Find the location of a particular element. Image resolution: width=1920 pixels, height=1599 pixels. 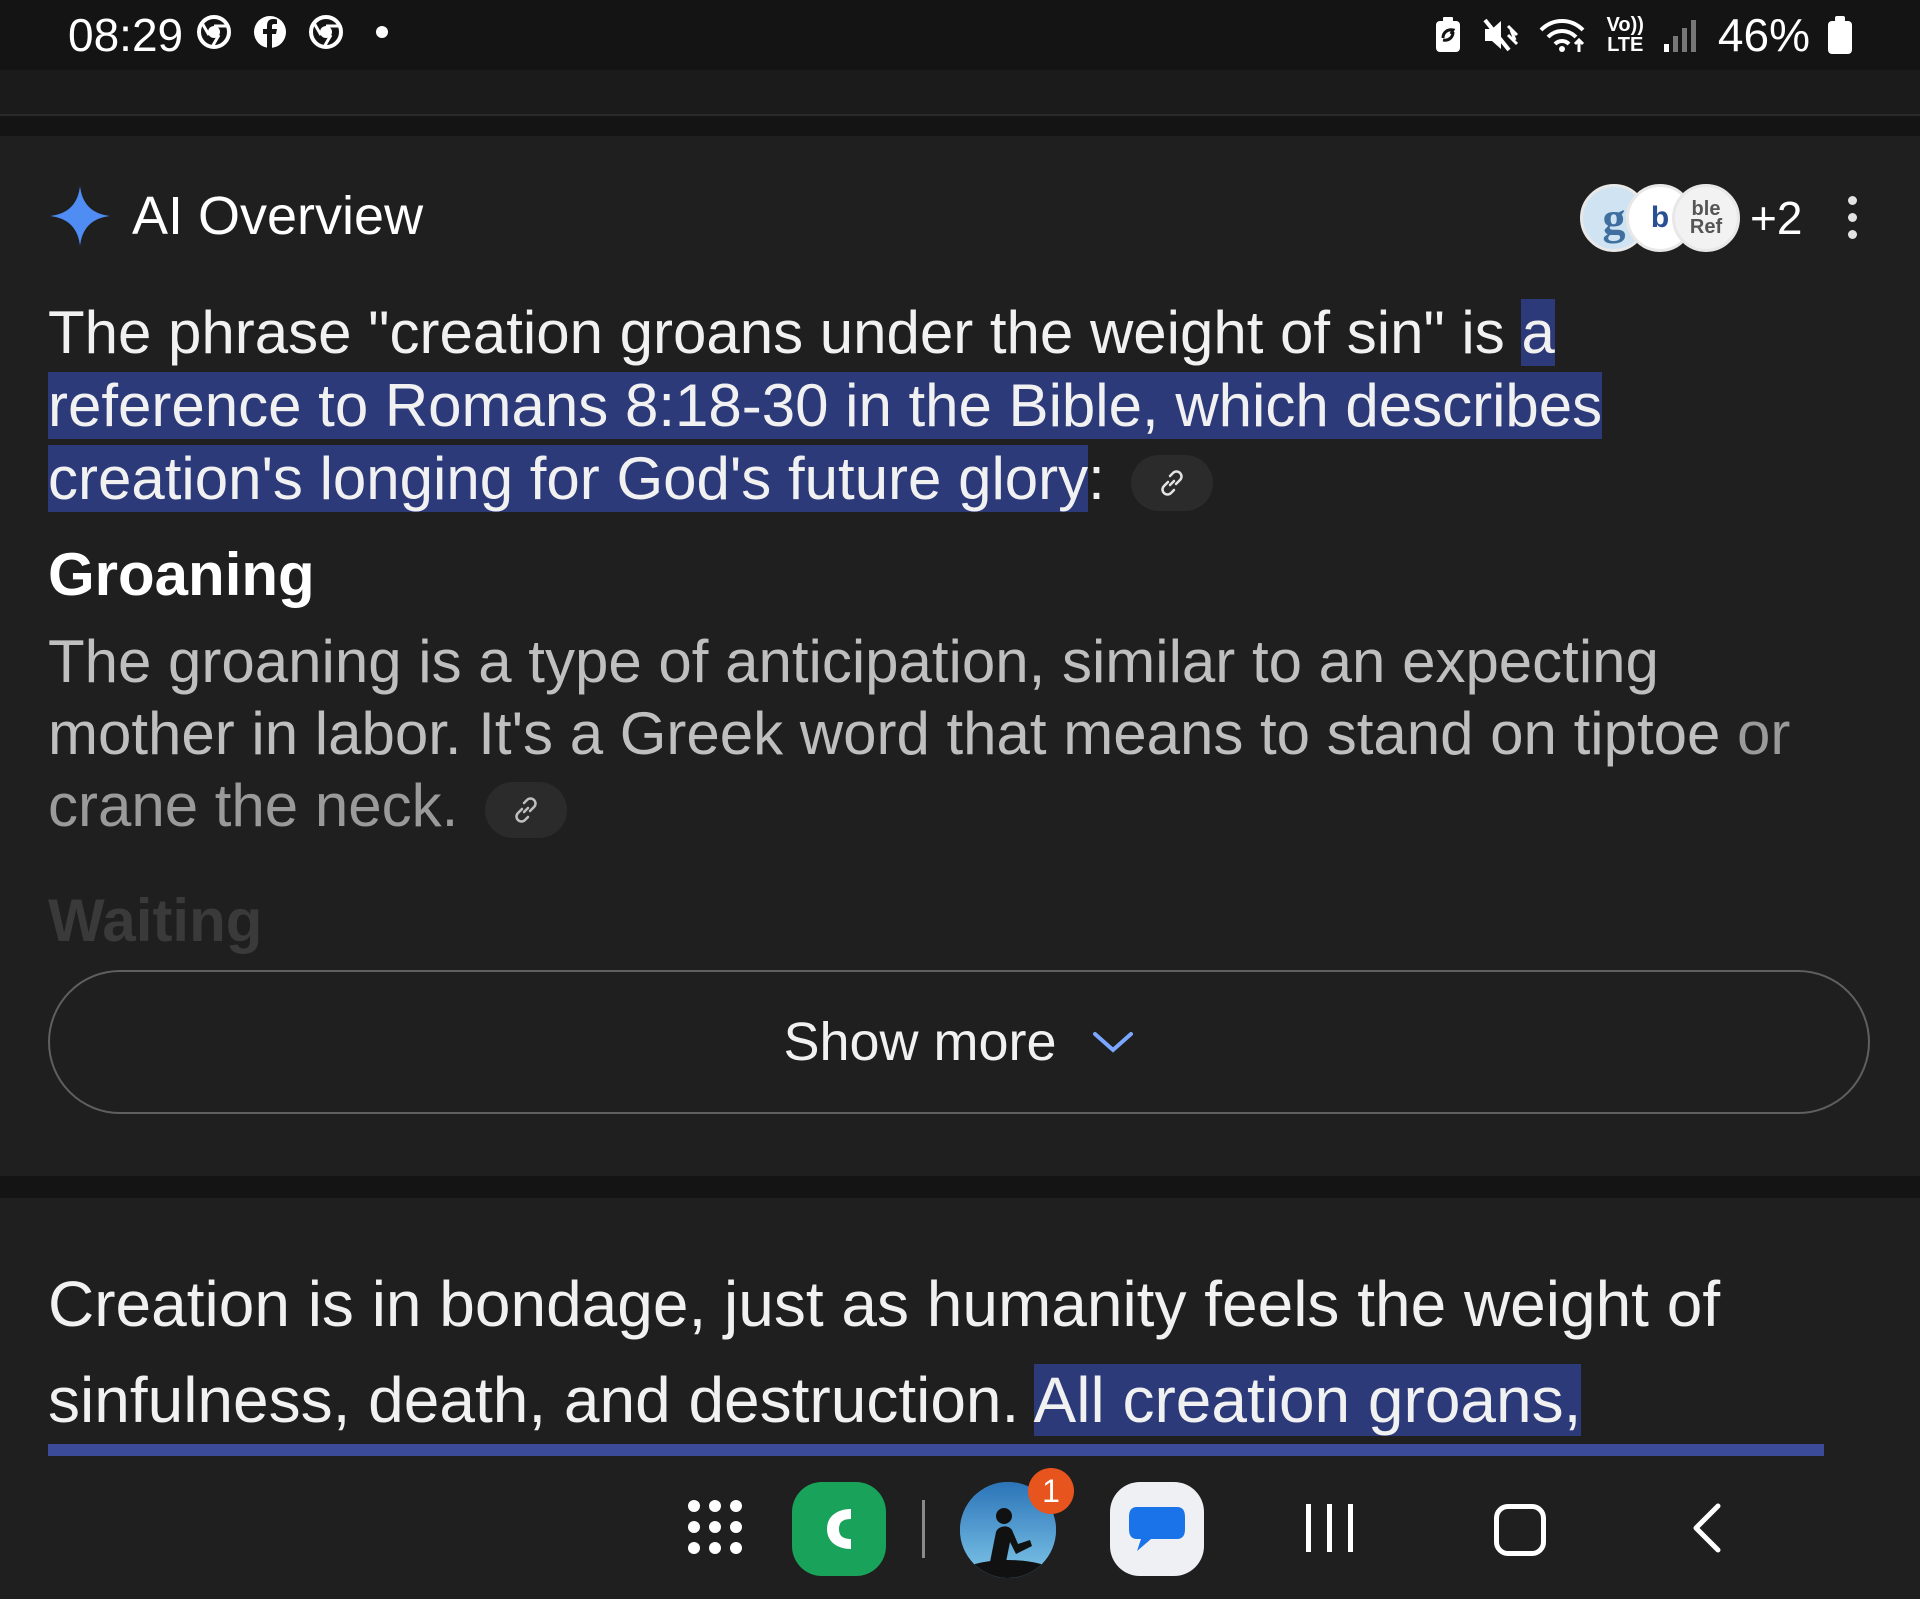

top-band is located at coordinates (960, 93).